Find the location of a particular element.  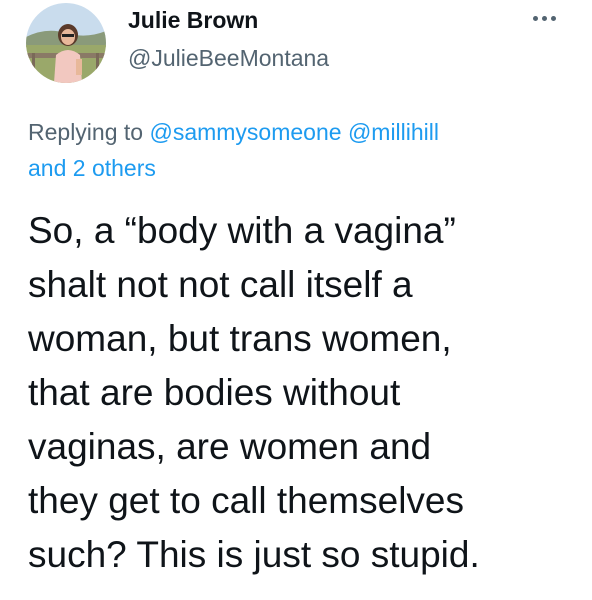

mention-link: @millihill is located at coordinates (393, 132).